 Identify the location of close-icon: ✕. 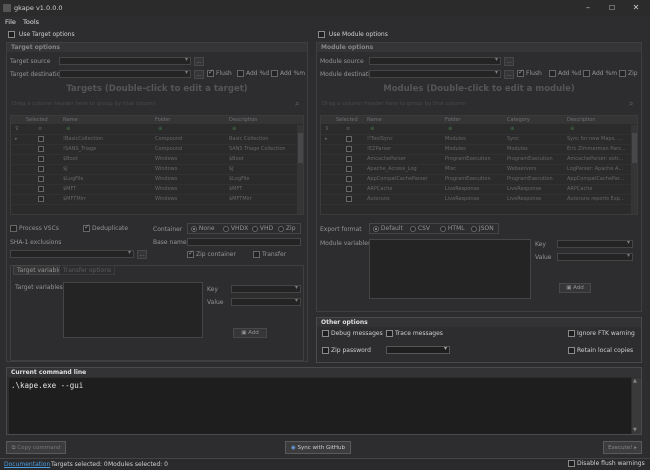
(636, 8).